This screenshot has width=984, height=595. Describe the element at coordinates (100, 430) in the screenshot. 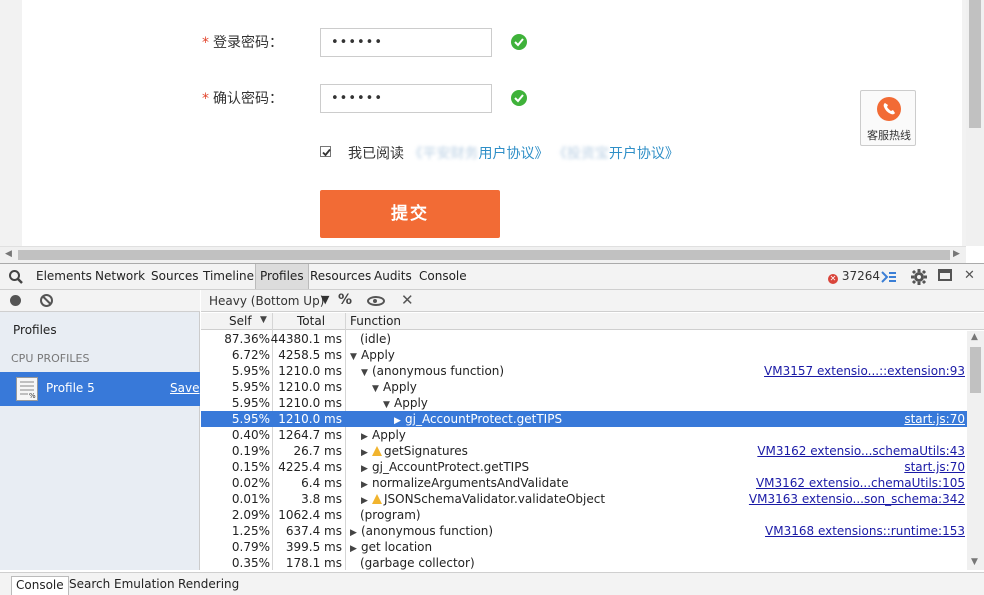

I see `profiles-sidebar: Profiles CPU PROFILES % Profile 5 Save` at that location.